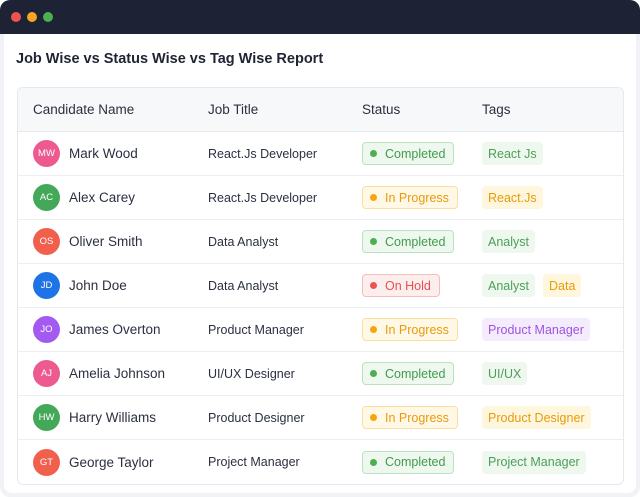 The image size is (640, 497). What do you see at coordinates (16, 17) in the screenshot?
I see `close-window-dot` at bounding box center [16, 17].